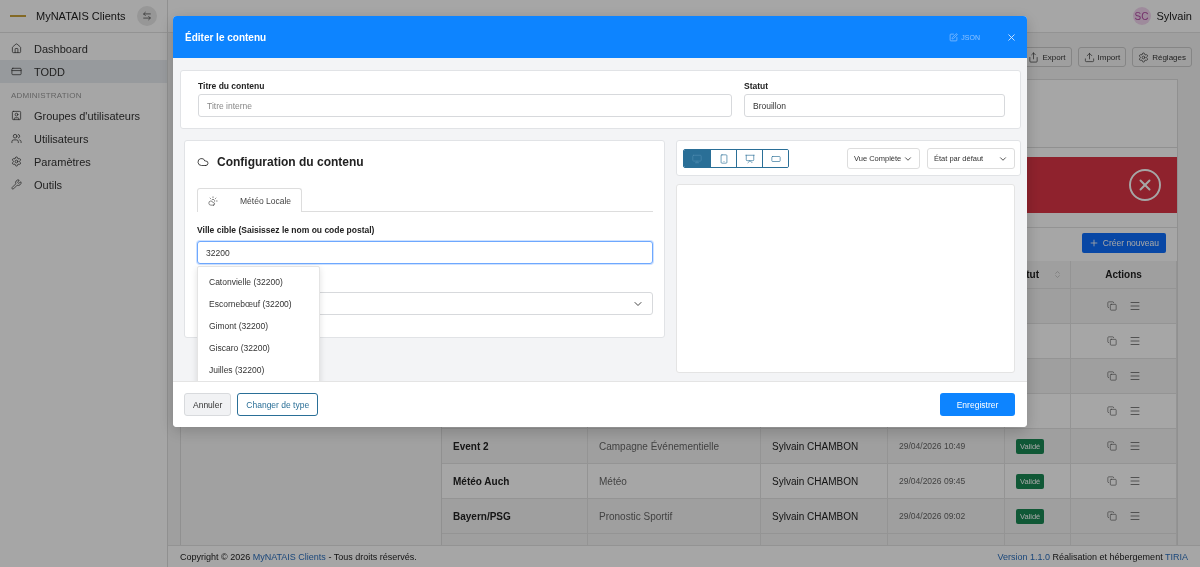 The height and width of the screenshot is (567, 1200). I want to click on sidebar-item: Dashboard, so click(83, 48).